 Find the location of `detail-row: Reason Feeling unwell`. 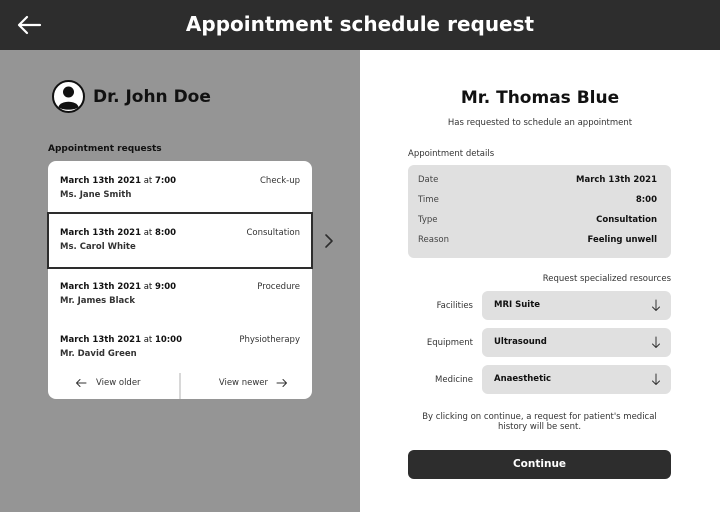

detail-row: Reason Feeling unwell is located at coordinates (537, 241).